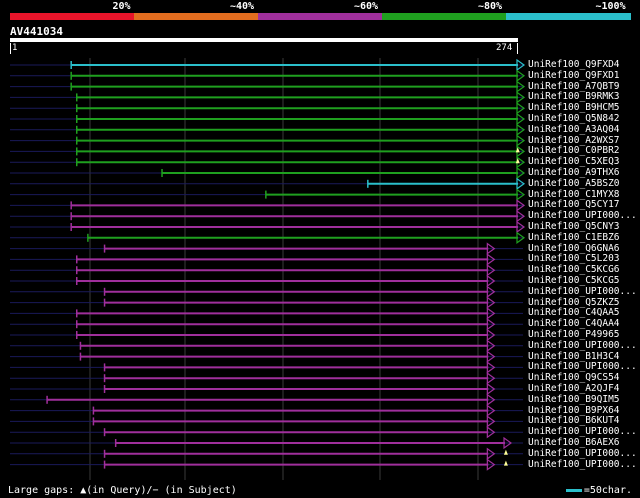 Image resolution: width=640 pixels, height=498 pixels. What do you see at coordinates (574, 75) in the screenshot?
I see `hit-label: UniRef100_Q9FXD1` at bounding box center [574, 75].